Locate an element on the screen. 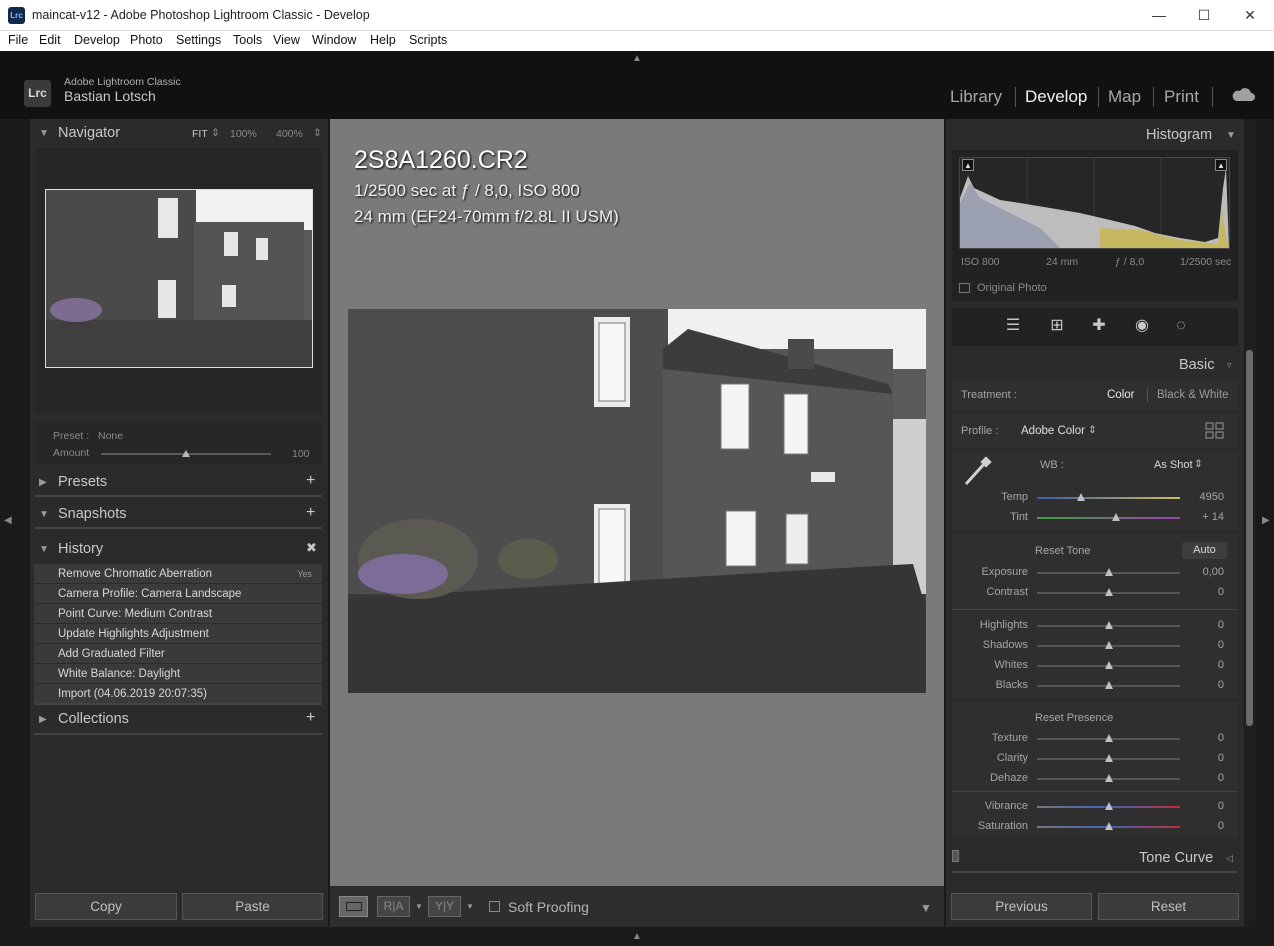 Image resolution: width=1274 pixels, height=946 pixels. auto-button: Auto is located at coordinates (1204, 550).